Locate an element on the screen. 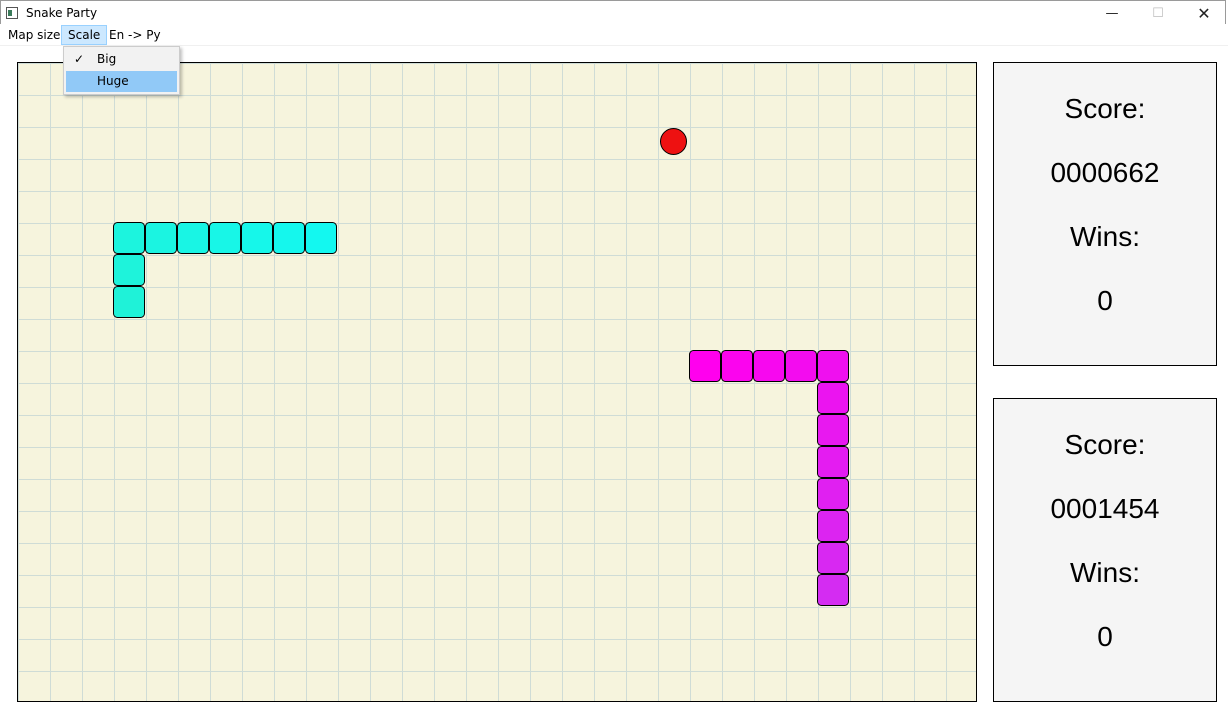 The height and width of the screenshot is (718, 1228). menu-option-label: Big is located at coordinates (107, 59).